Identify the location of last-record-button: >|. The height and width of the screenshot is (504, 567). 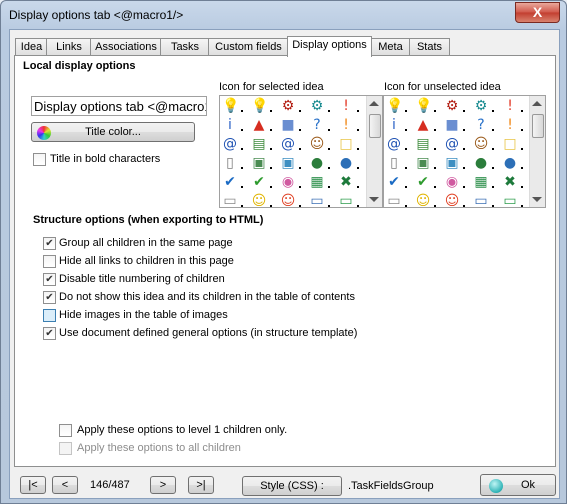
(201, 485).